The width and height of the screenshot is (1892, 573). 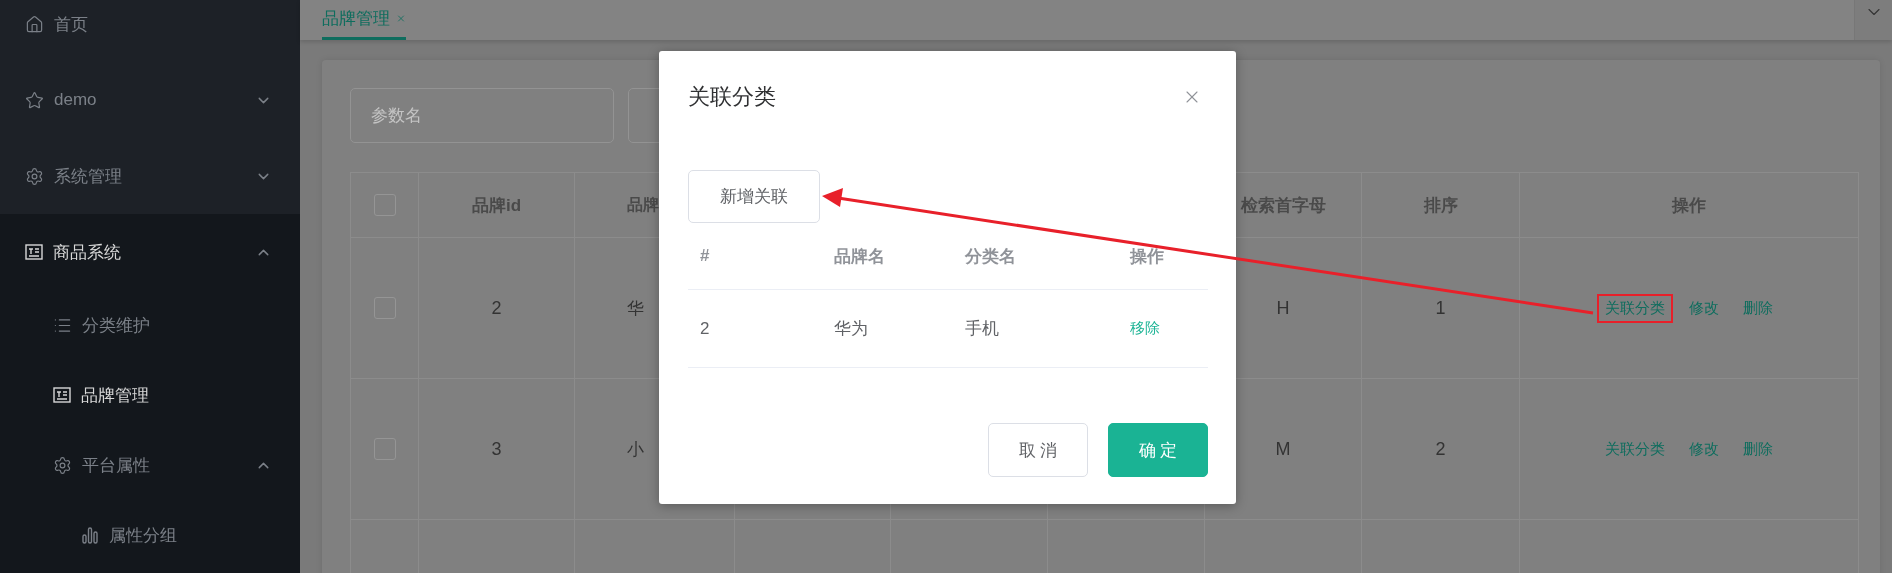 I want to click on table-cell: 手机, so click(x=982, y=328).